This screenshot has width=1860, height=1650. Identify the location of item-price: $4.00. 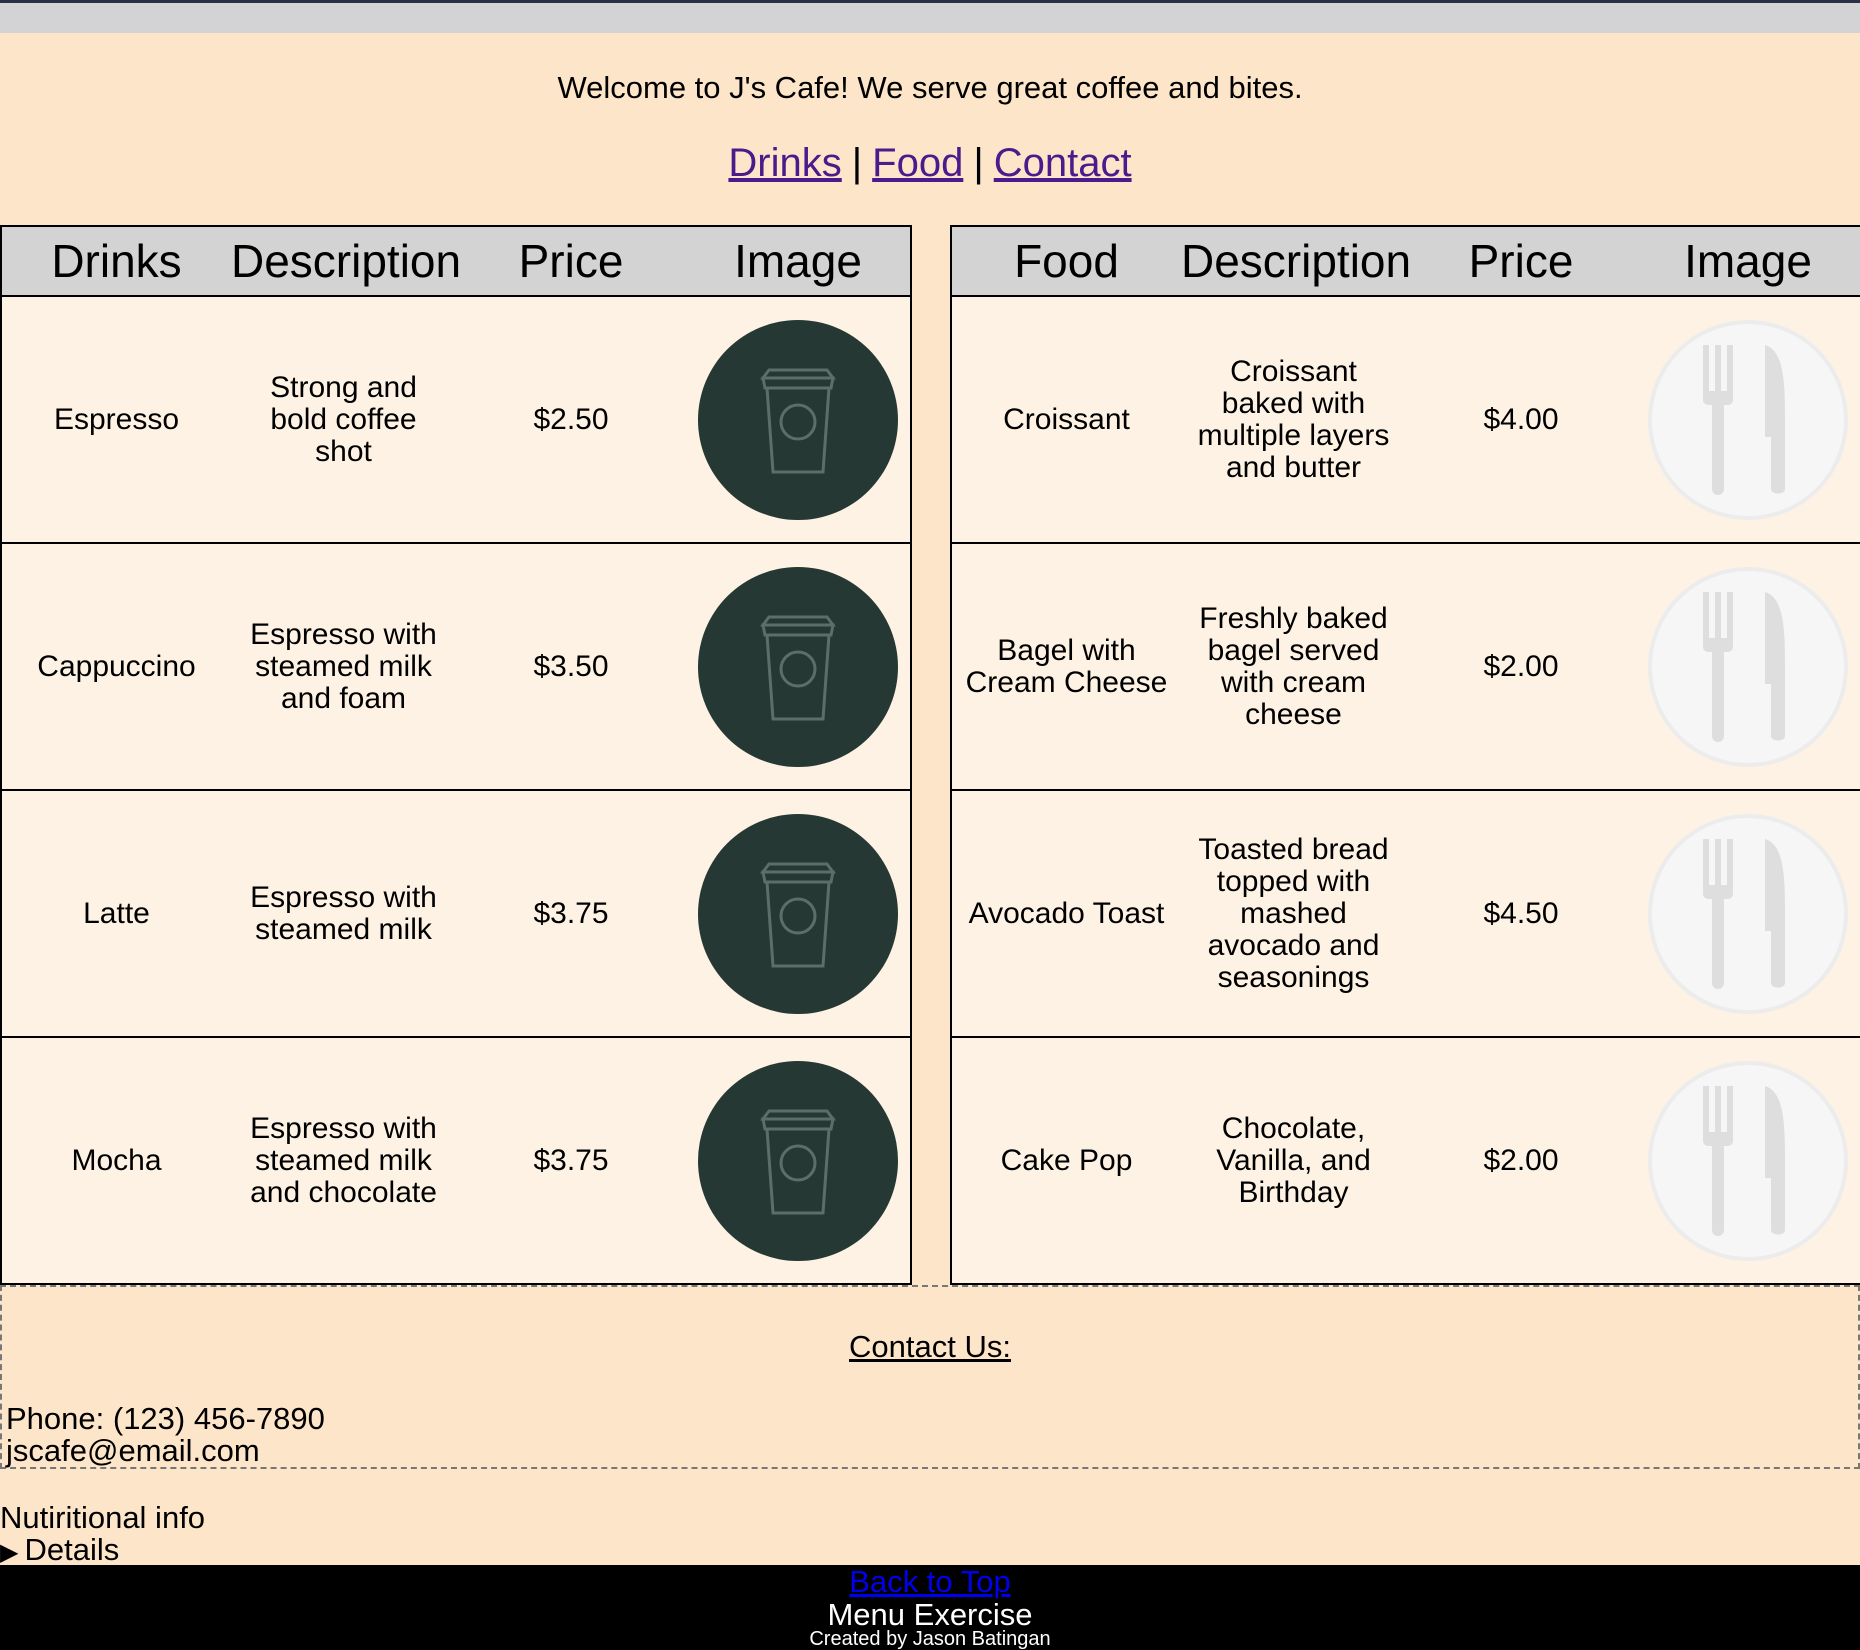
(1521, 420).